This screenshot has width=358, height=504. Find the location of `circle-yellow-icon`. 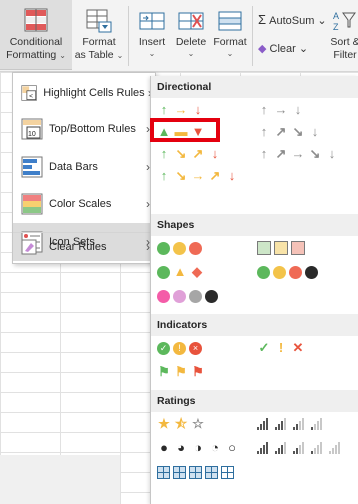

circle-yellow-icon is located at coordinates (179, 248).